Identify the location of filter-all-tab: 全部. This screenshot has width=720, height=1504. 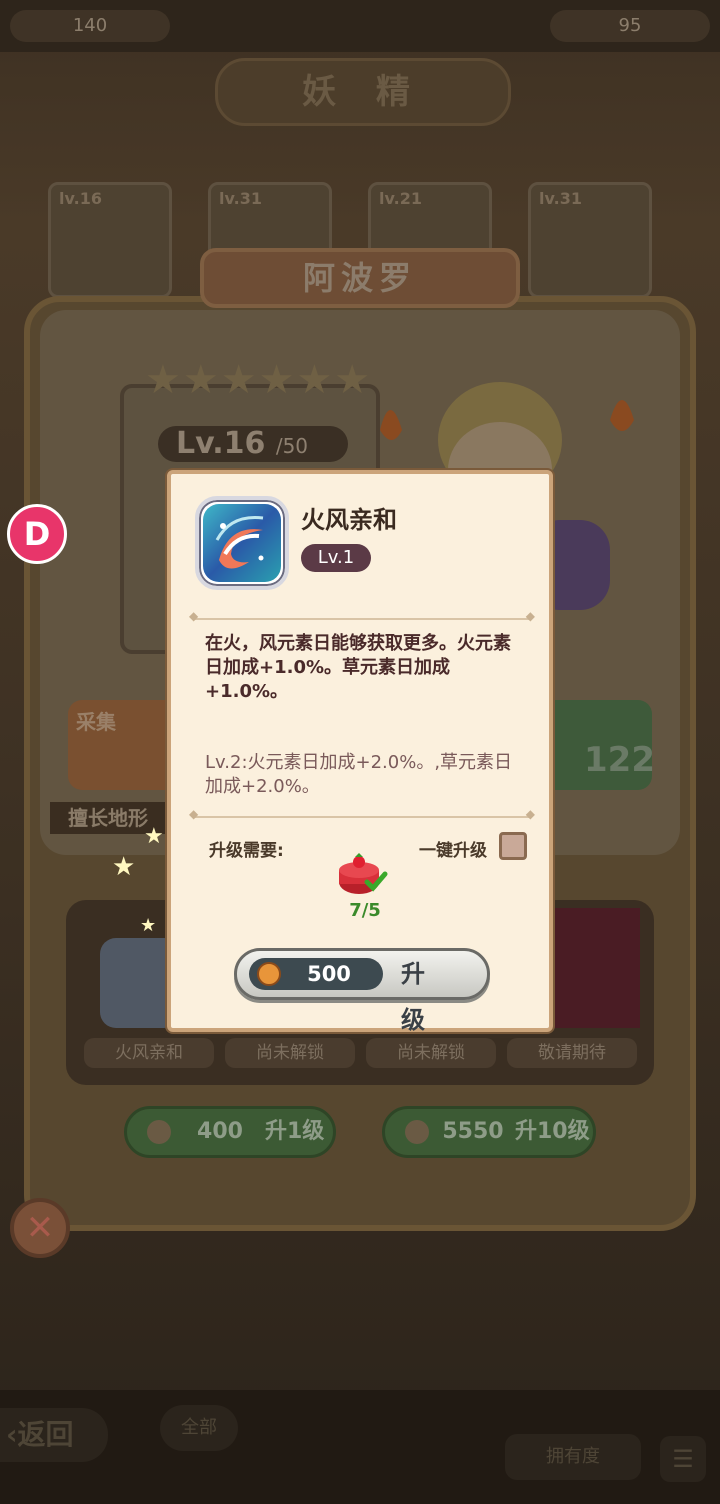
(199, 1428).